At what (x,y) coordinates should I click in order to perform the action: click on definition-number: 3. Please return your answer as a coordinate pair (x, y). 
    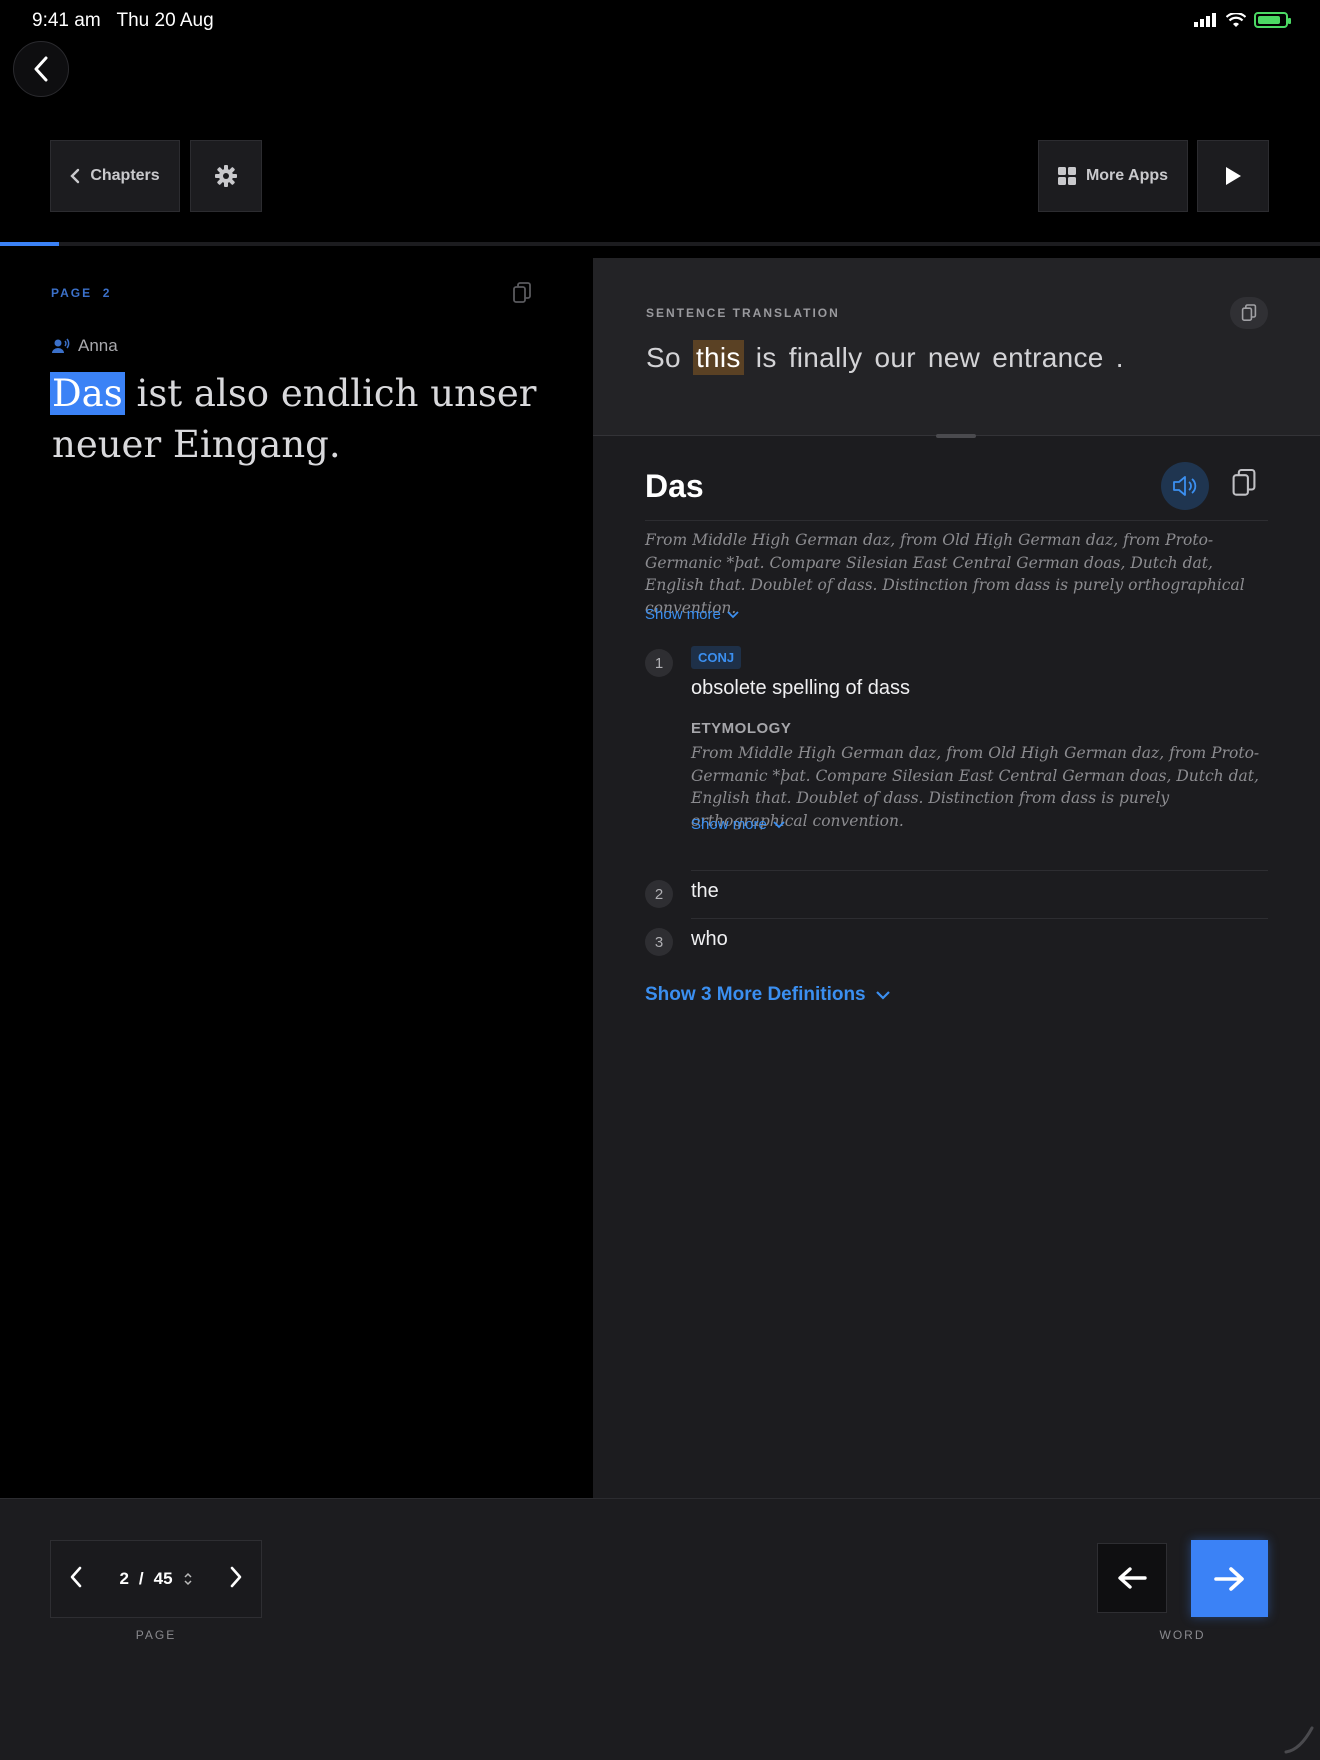
    Looking at the image, I should click on (659, 942).